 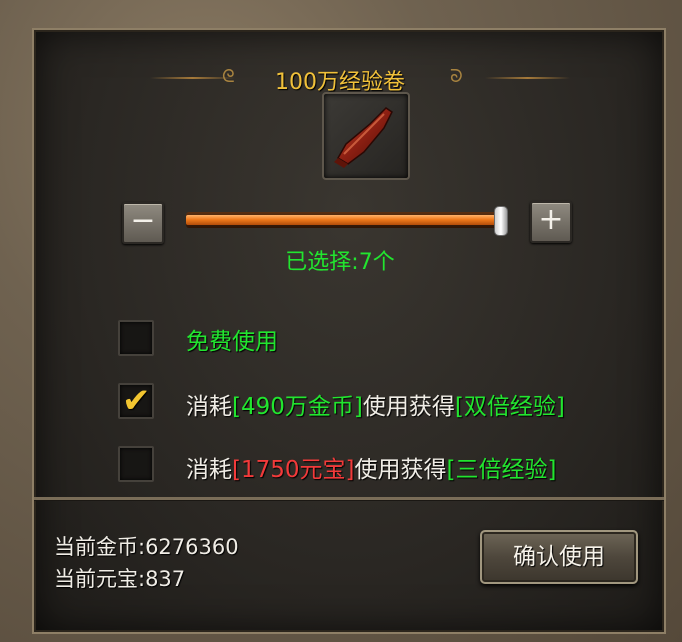 I want to click on current-gold: 当前金币:6276360, so click(x=146, y=547).